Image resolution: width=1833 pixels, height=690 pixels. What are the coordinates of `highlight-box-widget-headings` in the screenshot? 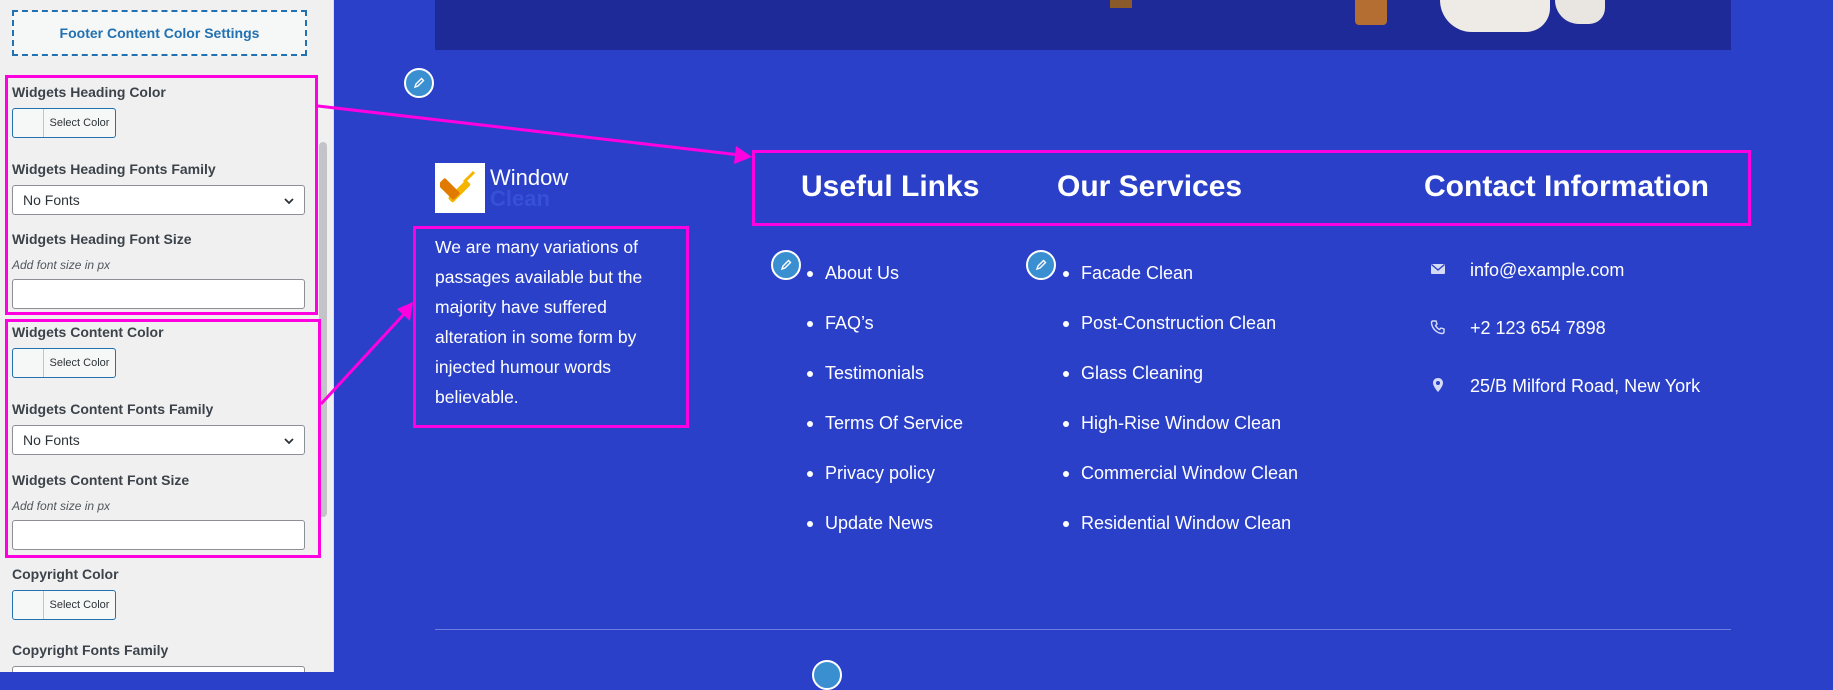 It's located at (1251, 188).